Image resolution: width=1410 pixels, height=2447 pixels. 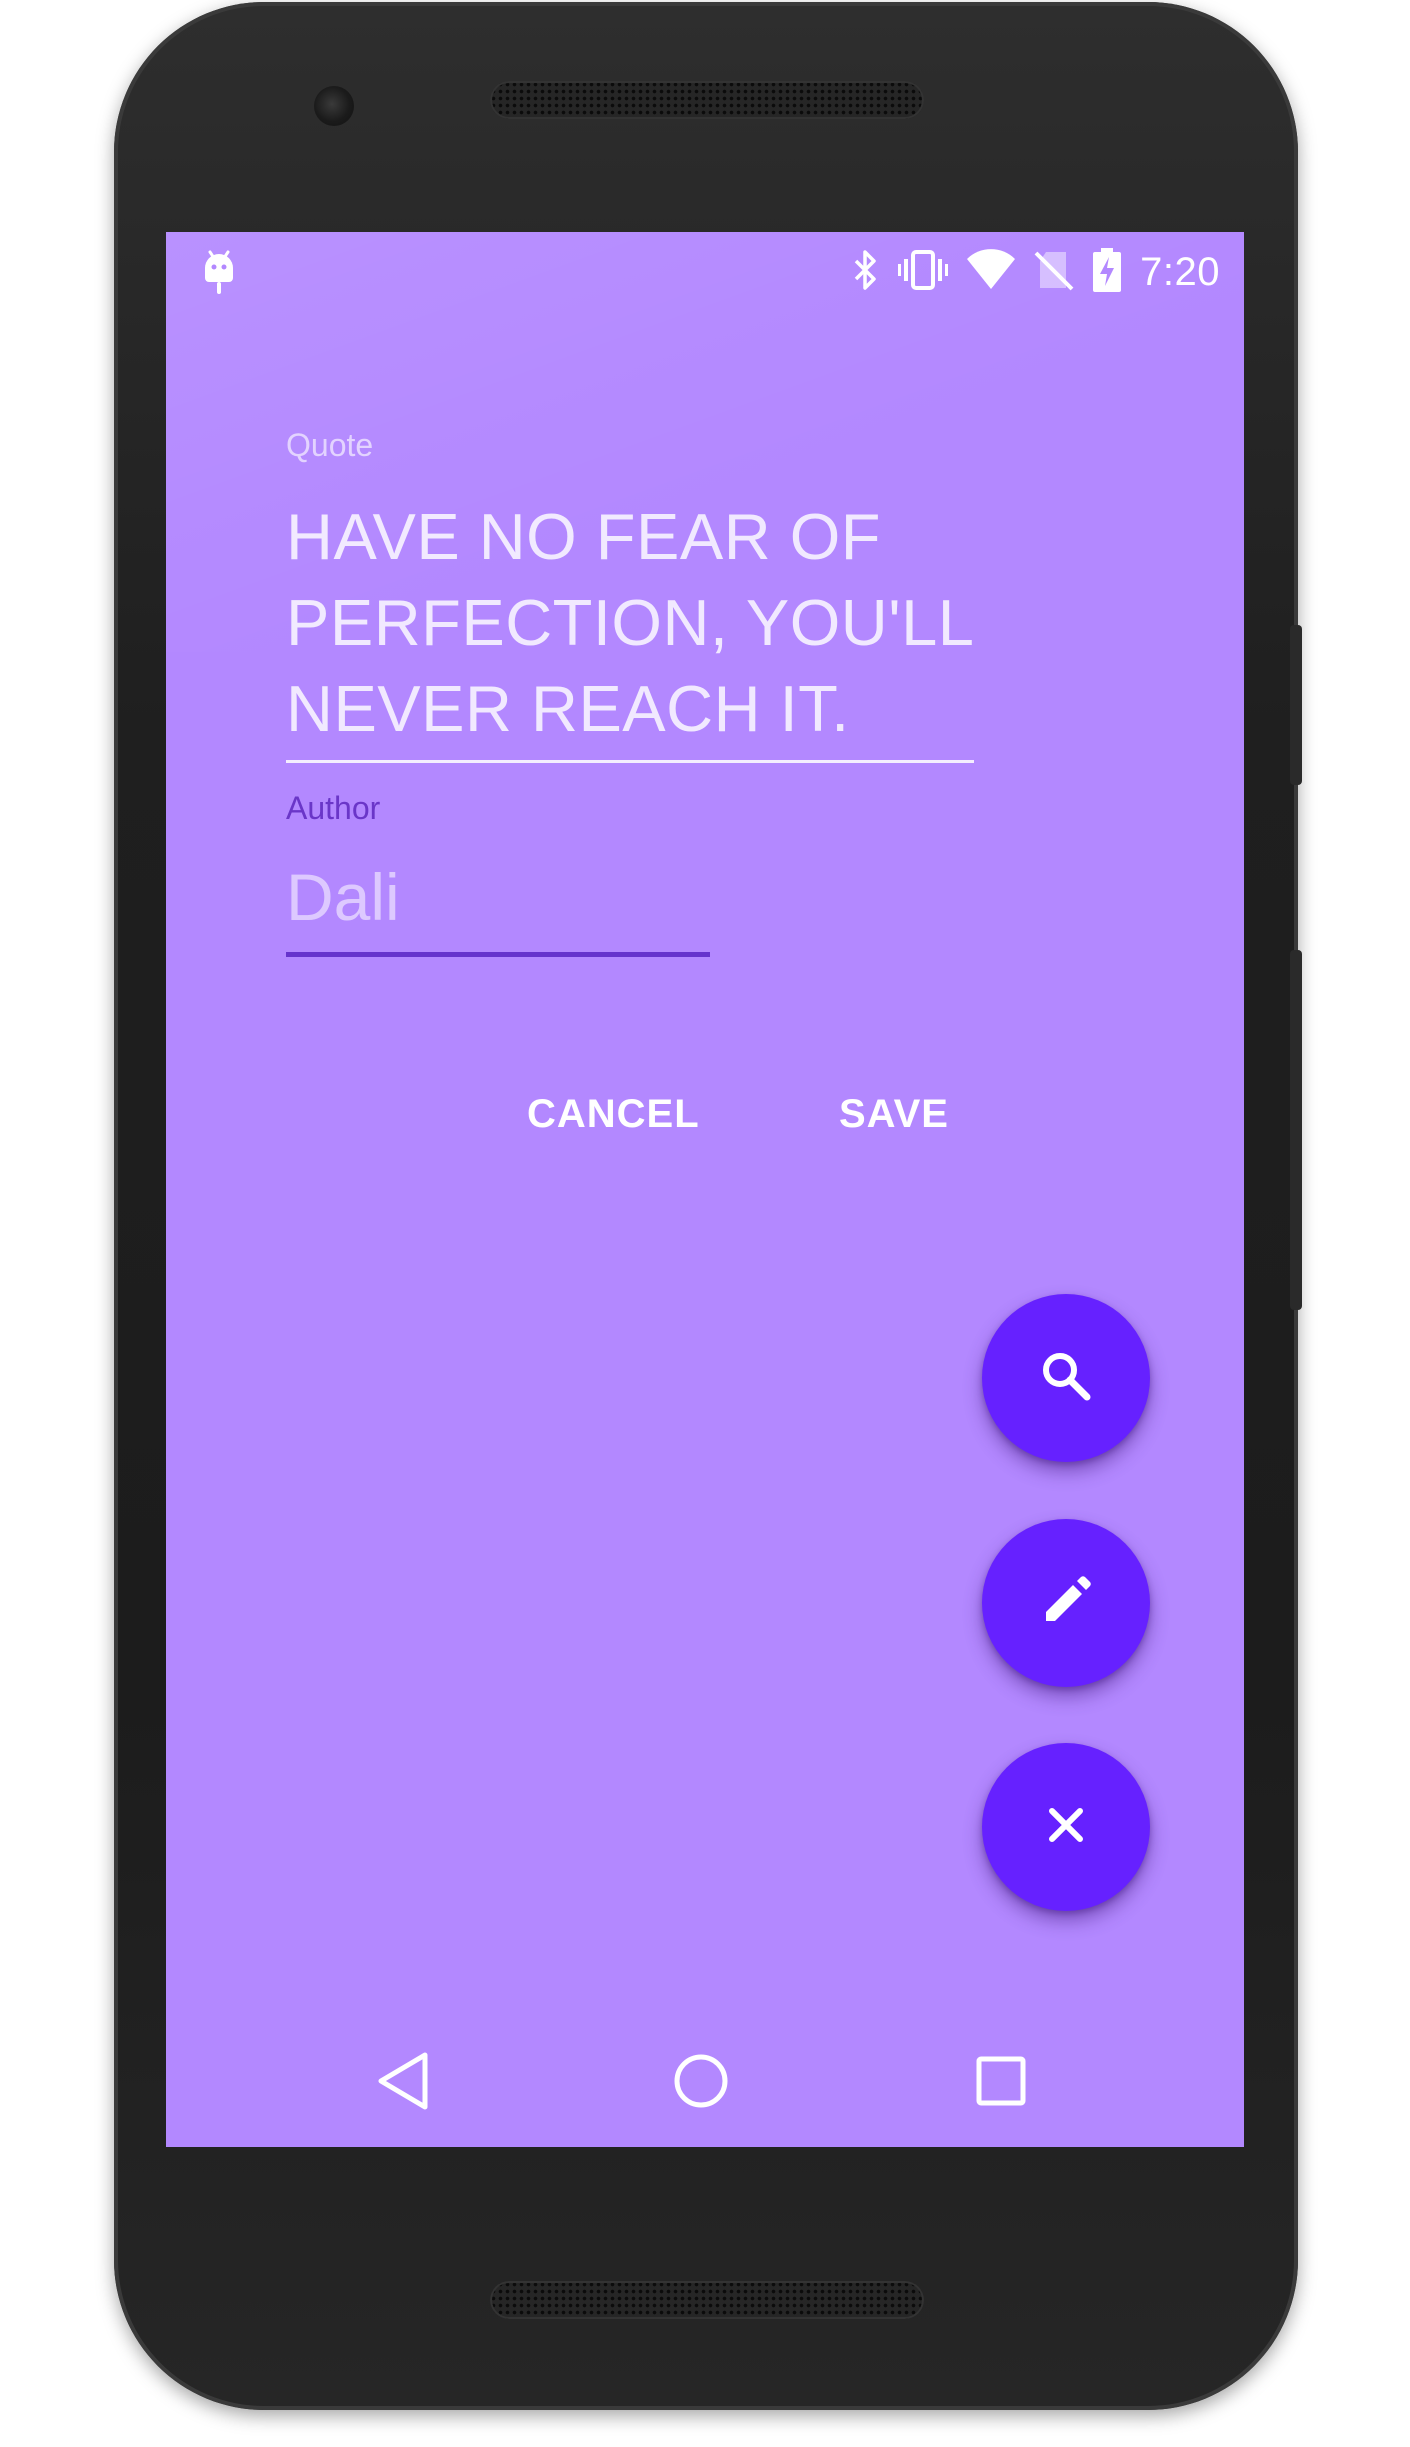 I want to click on close-icon, so click(x=1066, y=1827).